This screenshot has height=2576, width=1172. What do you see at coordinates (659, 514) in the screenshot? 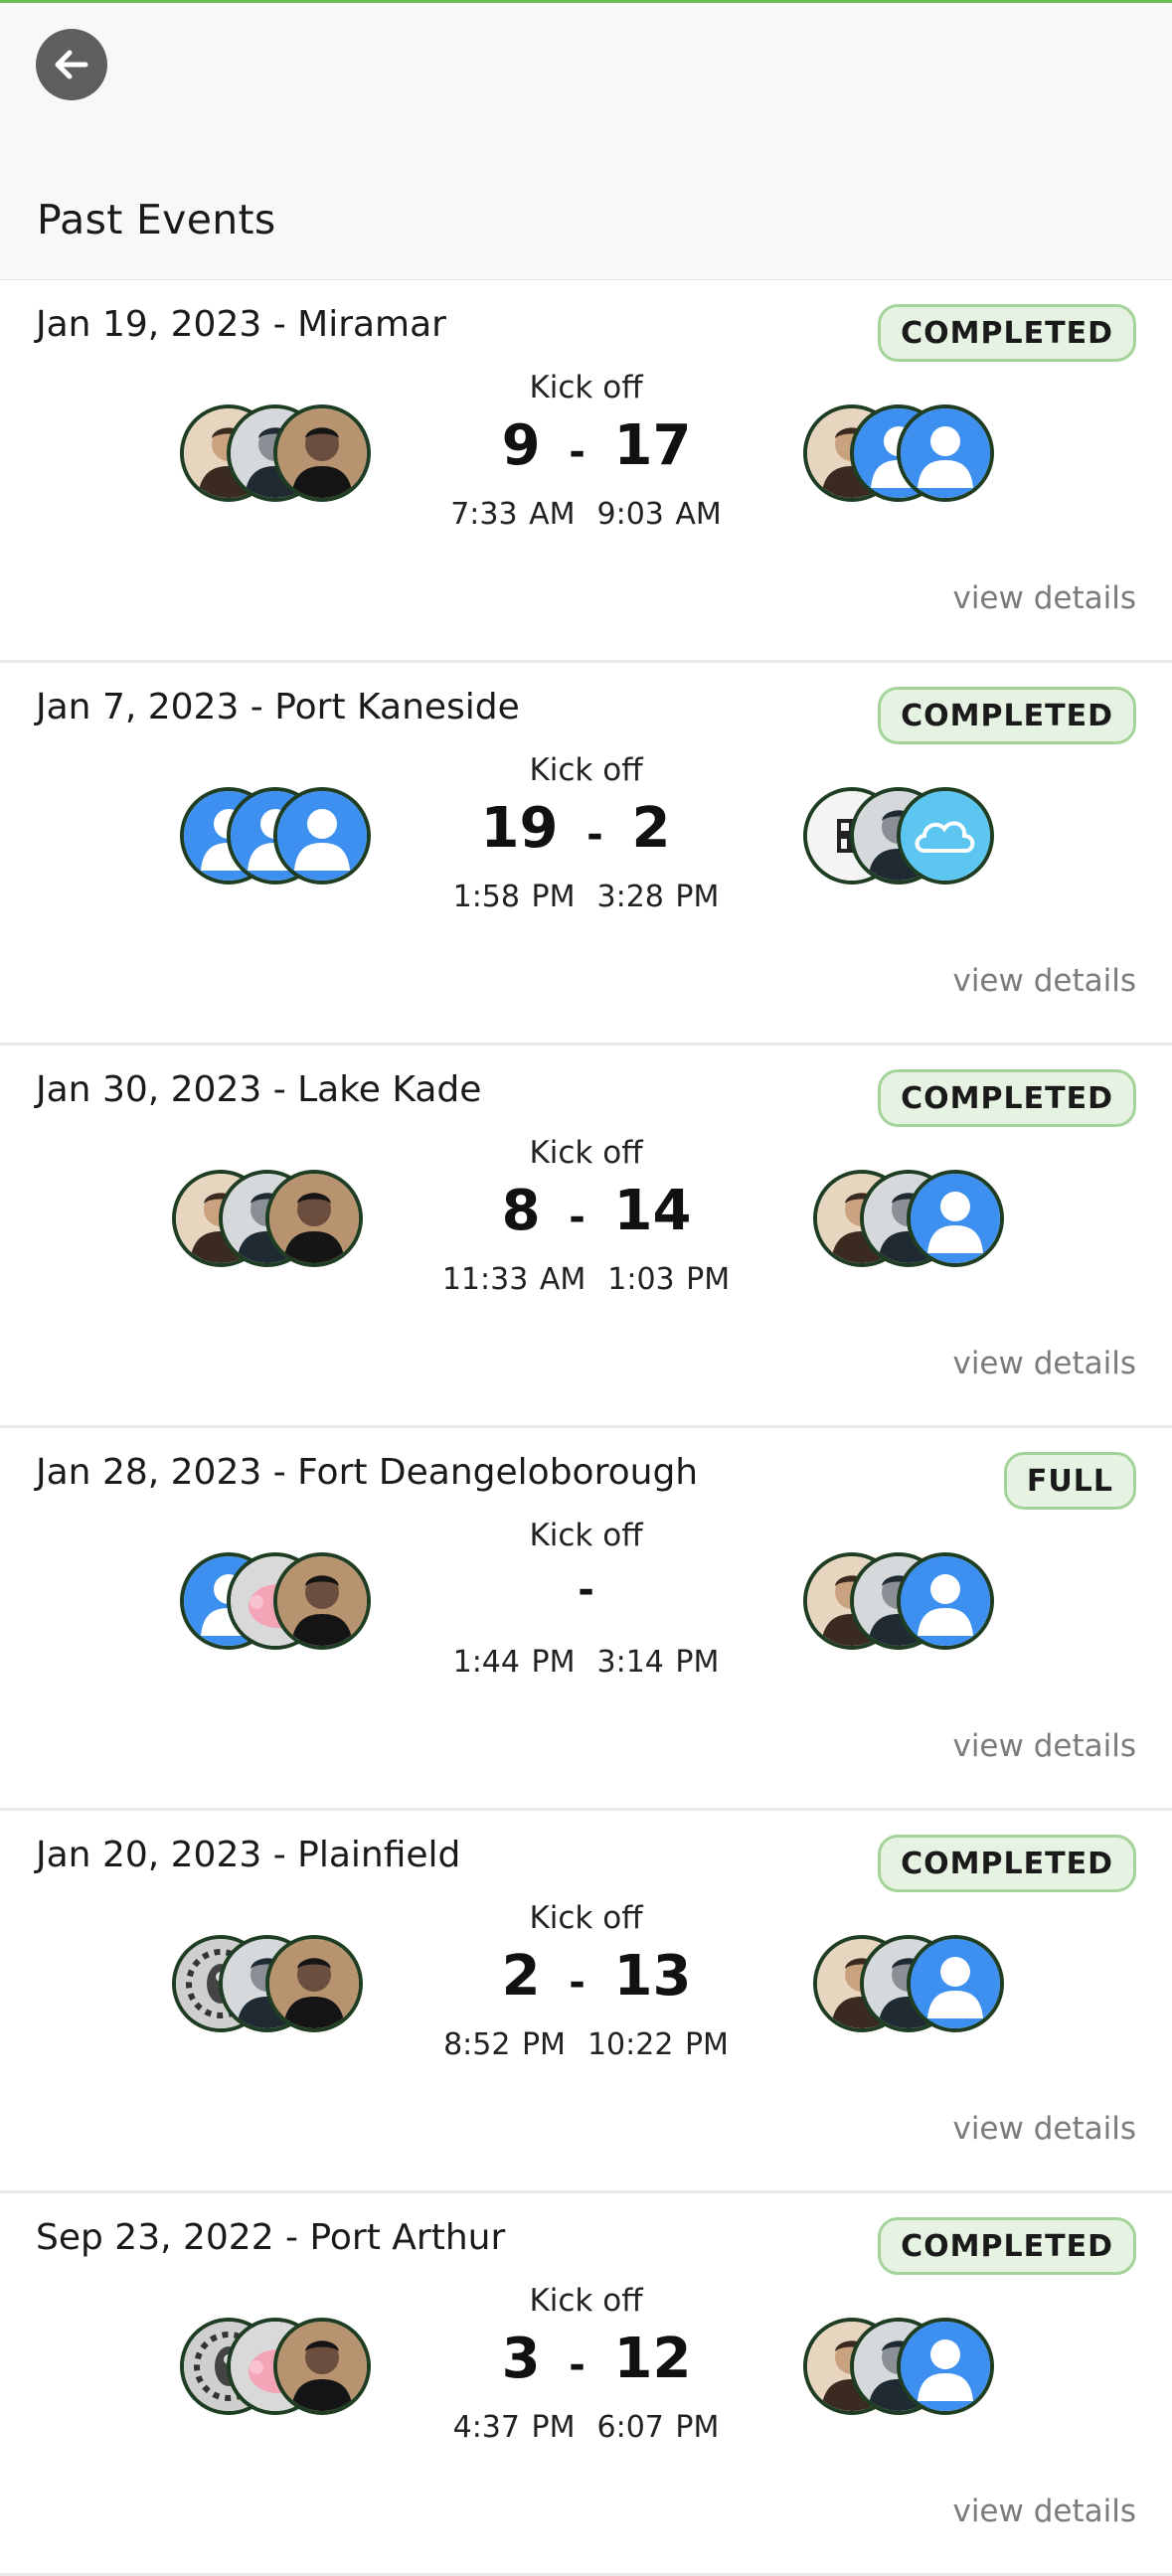
I see `end-time: 9:03 AM` at bounding box center [659, 514].